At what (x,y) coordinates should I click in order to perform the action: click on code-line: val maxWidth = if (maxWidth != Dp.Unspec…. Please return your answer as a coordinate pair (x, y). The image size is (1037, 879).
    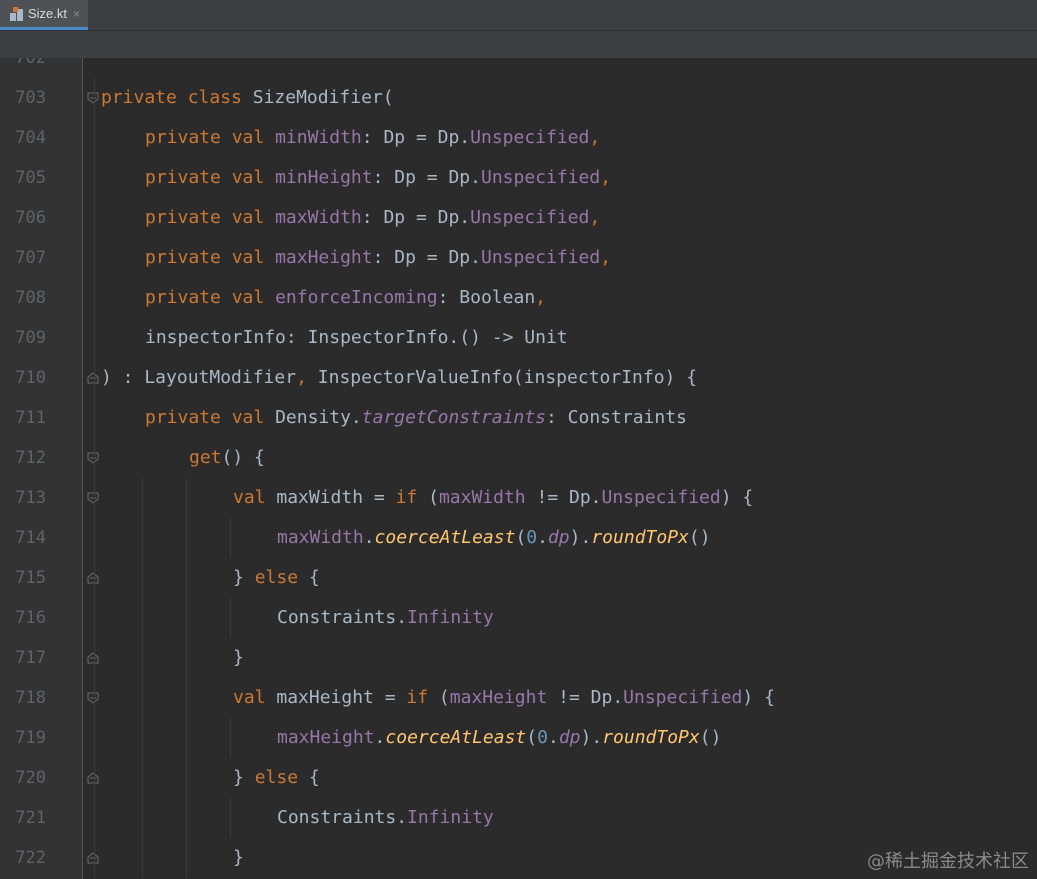
    Looking at the image, I should click on (493, 498).